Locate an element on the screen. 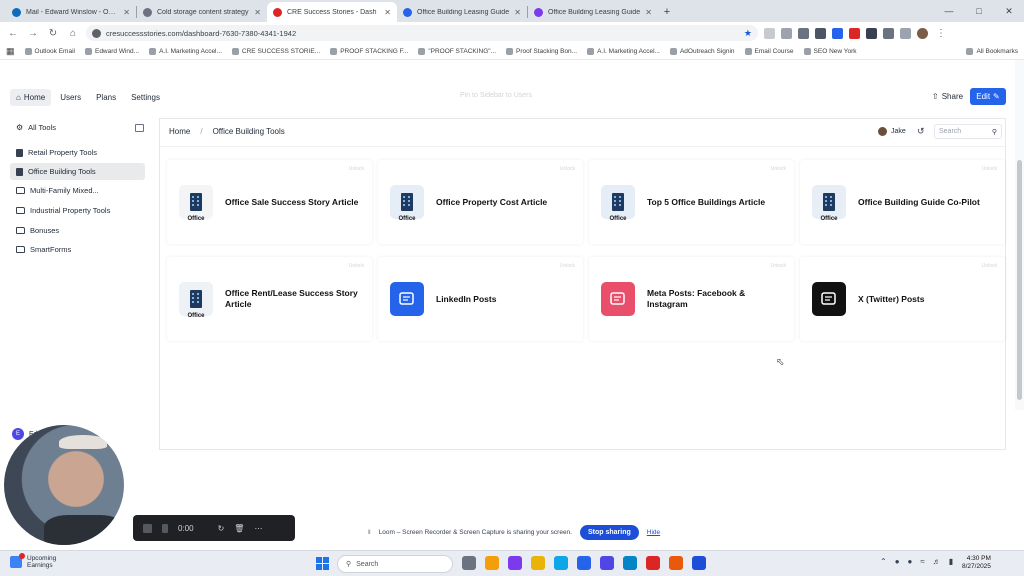  tool-card: Unlock LinkedIn Posts is located at coordinates (480, 299).